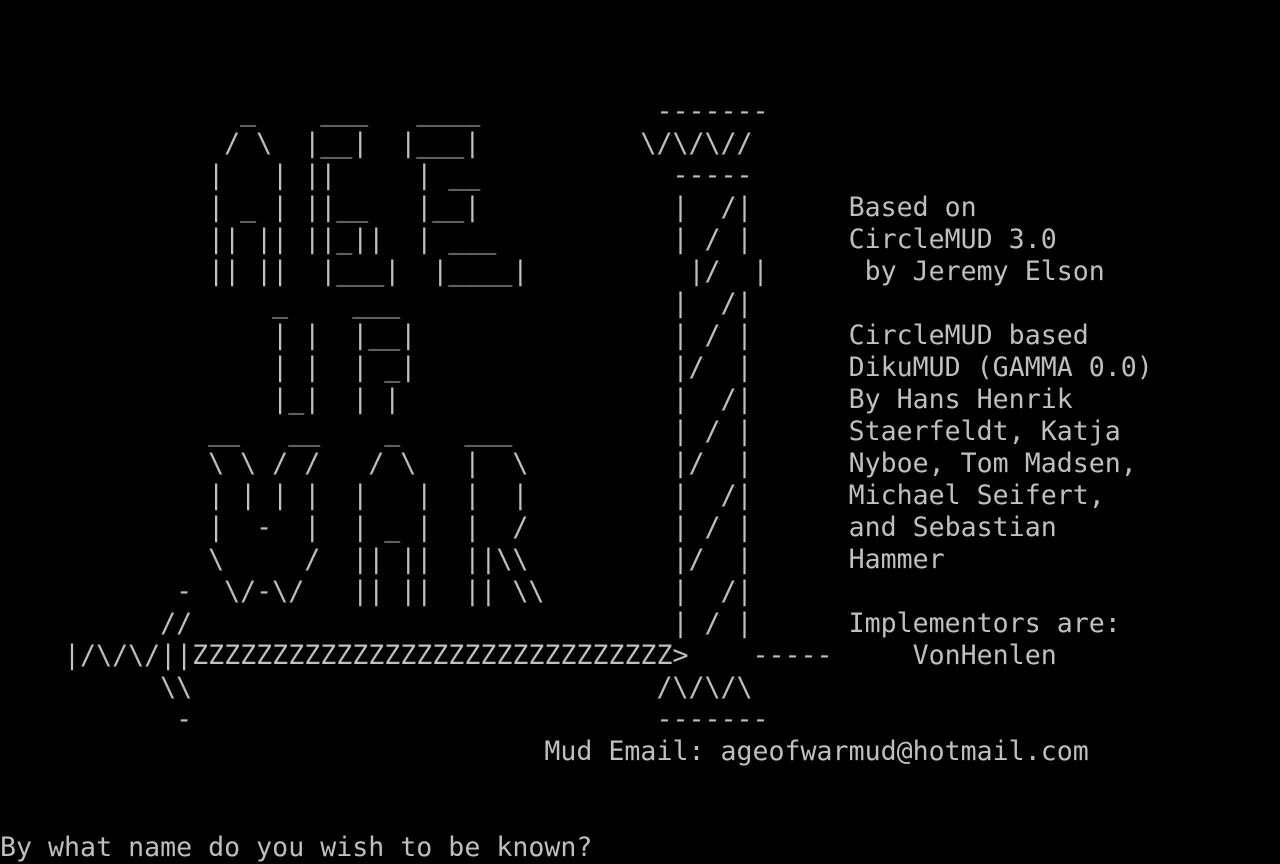  What do you see at coordinates (552, 271) in the screenshot?
I see `ascii-art-line: || || |___| |____| |/ | by Jeremy Elson` at bounding box center [552, 271].